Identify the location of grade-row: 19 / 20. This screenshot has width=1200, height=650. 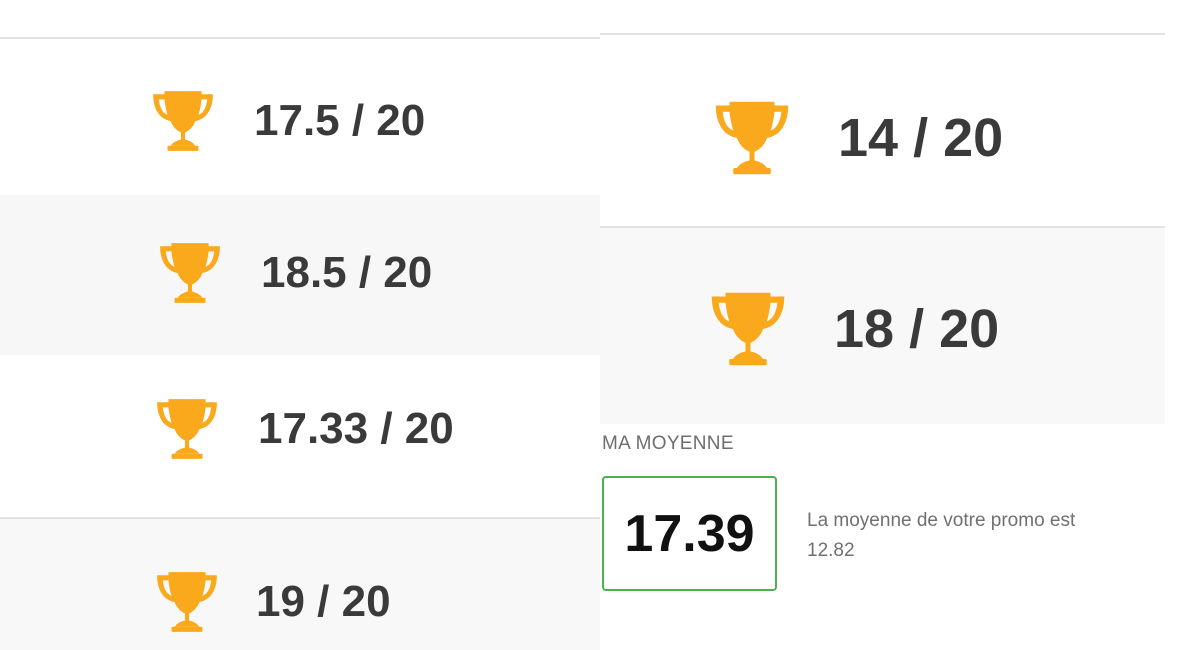
(272, 602).